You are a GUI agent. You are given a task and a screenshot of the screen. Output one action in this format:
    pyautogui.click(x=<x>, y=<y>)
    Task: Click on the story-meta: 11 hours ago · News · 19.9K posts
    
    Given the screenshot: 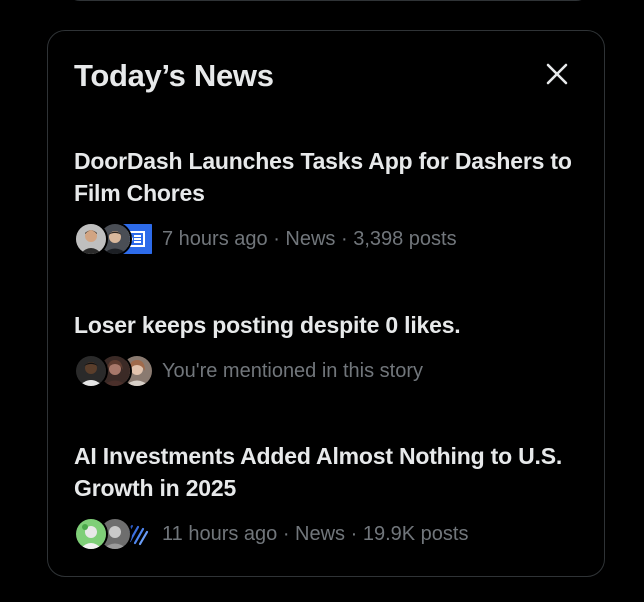 What is the action you would take?
    pyautogui.click(x=315, y=534)
    